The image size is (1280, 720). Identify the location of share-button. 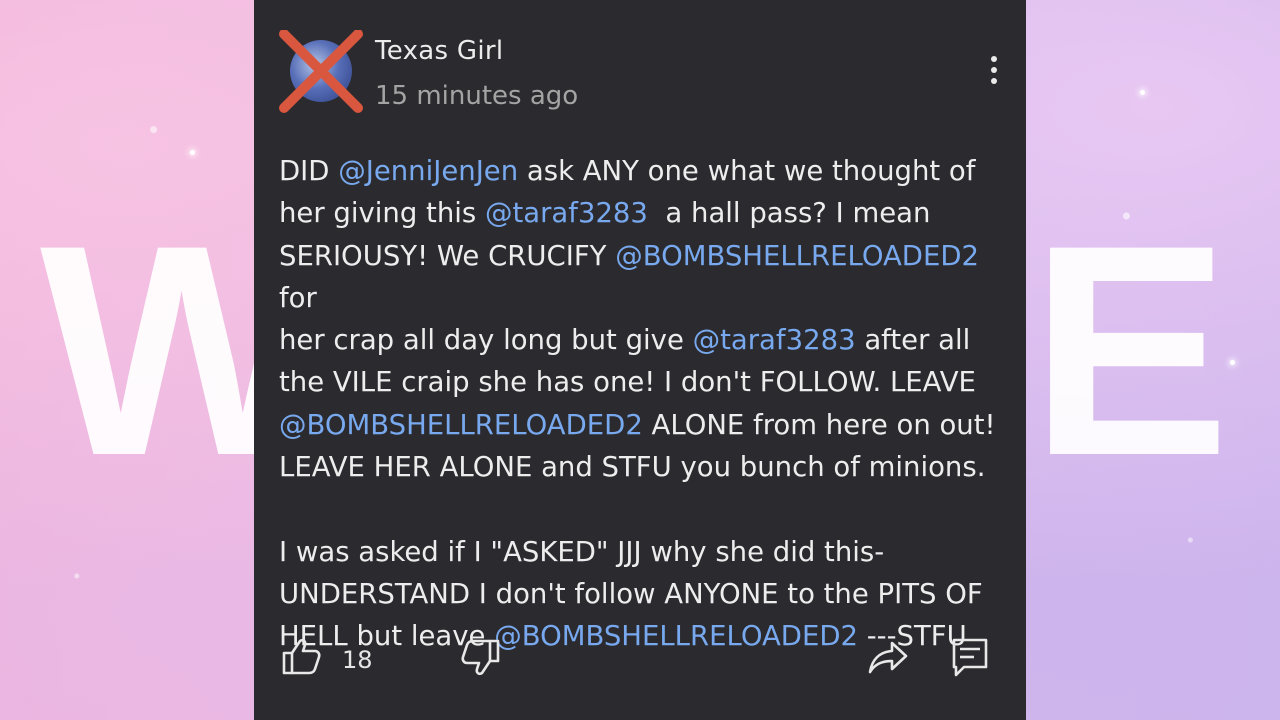
(888, 659).